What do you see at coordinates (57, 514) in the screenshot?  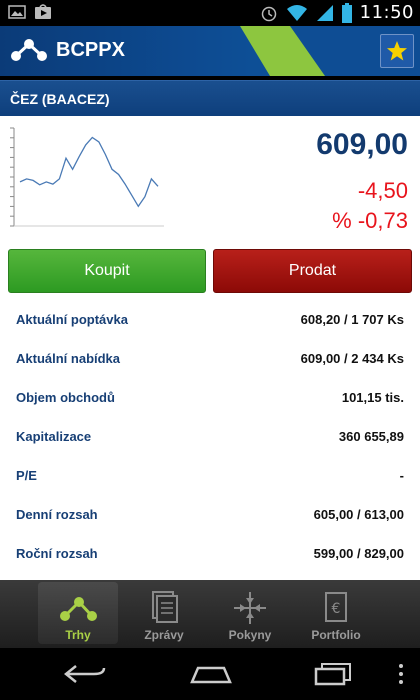 I see `detail-label: Denní rozsah` at bounding box center [57, 514].